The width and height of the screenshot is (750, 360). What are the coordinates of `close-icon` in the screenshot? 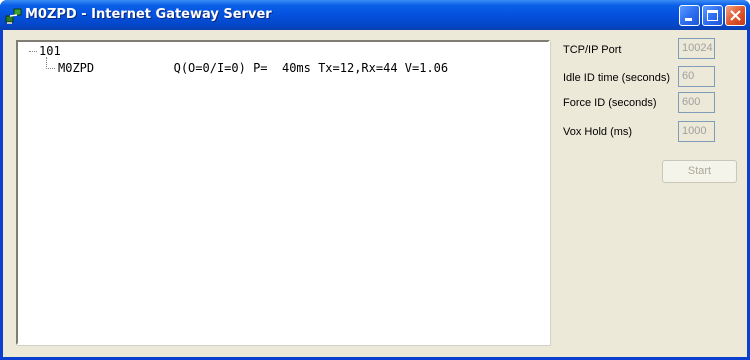 It's located at (735, 15).